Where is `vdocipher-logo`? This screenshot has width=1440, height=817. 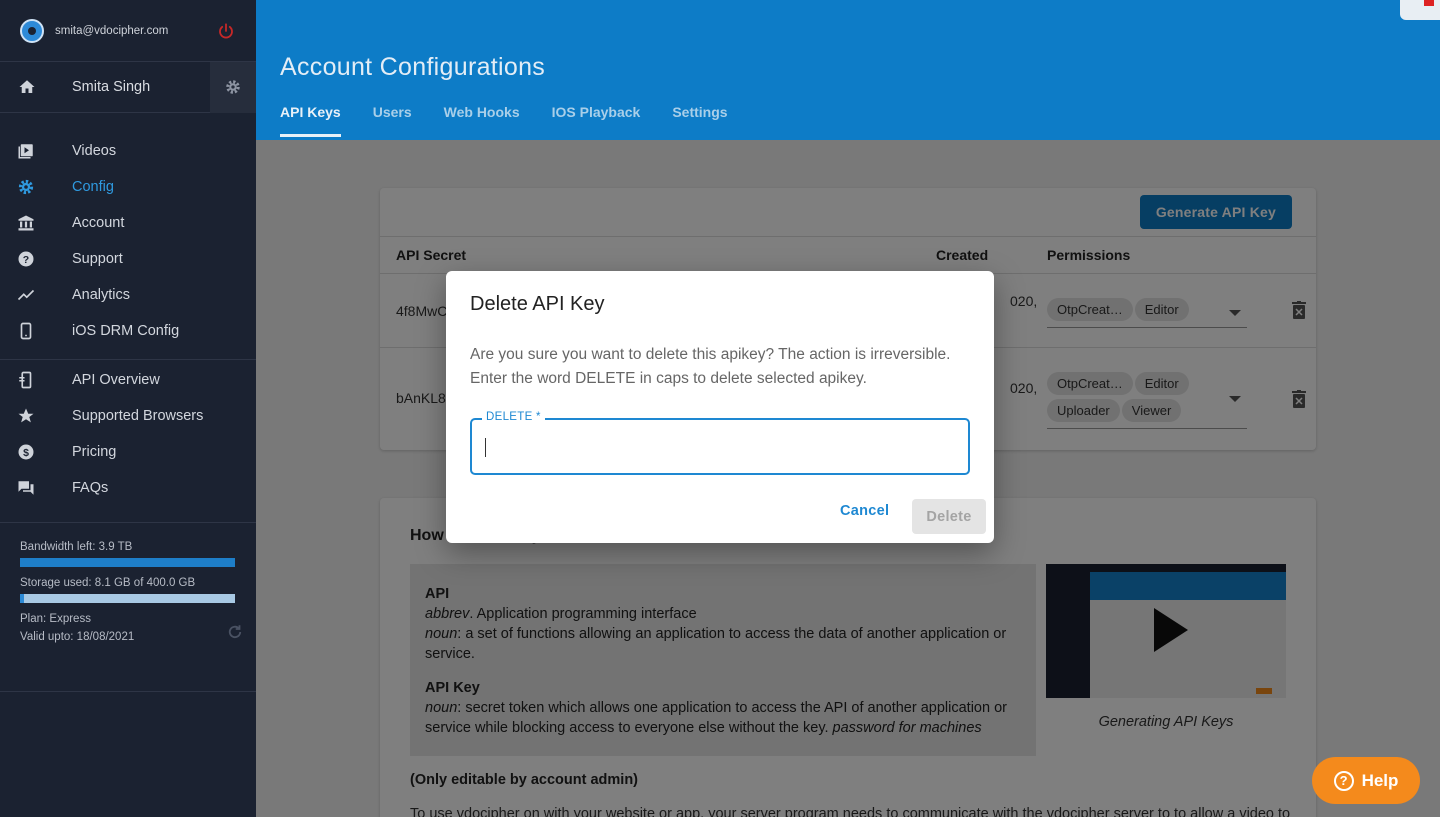 vdocipher-logo is located at coordinates (32, 30).